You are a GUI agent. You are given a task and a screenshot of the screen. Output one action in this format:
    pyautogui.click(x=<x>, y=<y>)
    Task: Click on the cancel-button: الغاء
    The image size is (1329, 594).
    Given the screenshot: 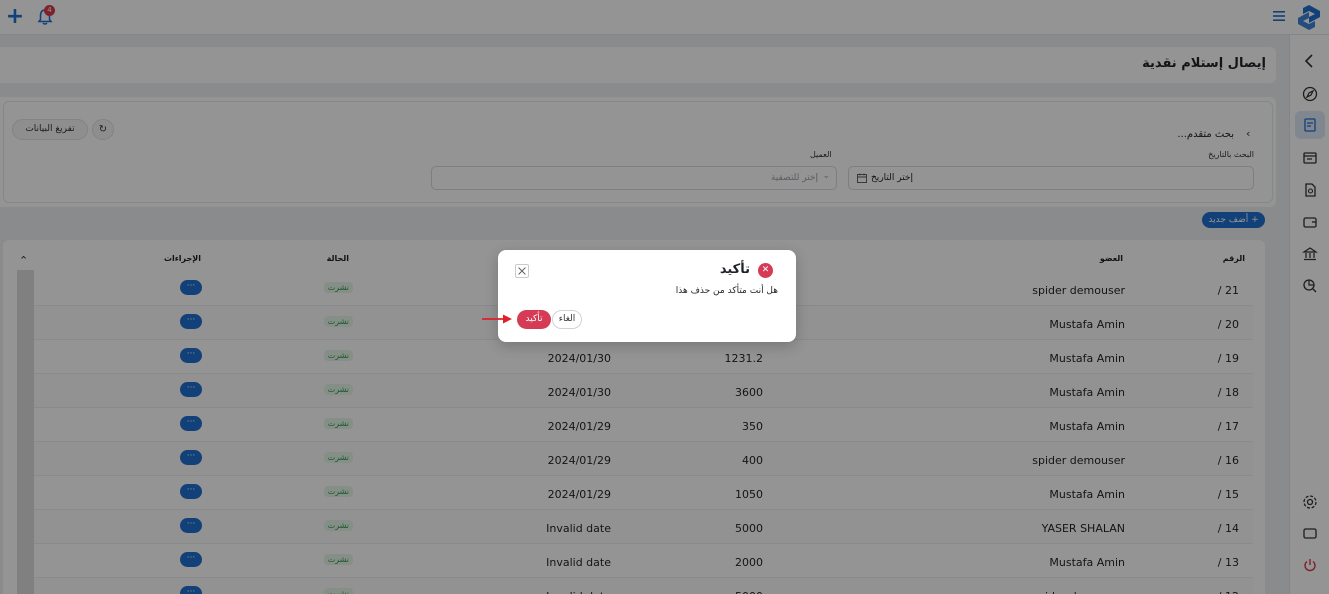 What is the action you would take?
    pyautogui.click(x=567, y=319)
    